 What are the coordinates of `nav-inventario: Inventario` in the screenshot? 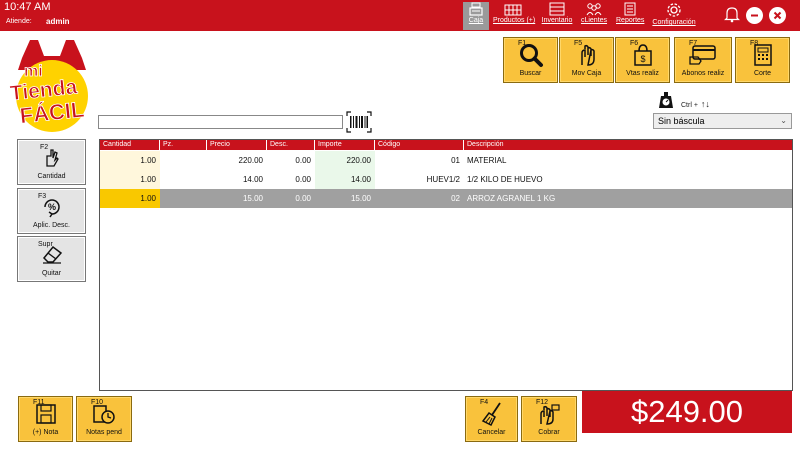 It's located at (557, 16).